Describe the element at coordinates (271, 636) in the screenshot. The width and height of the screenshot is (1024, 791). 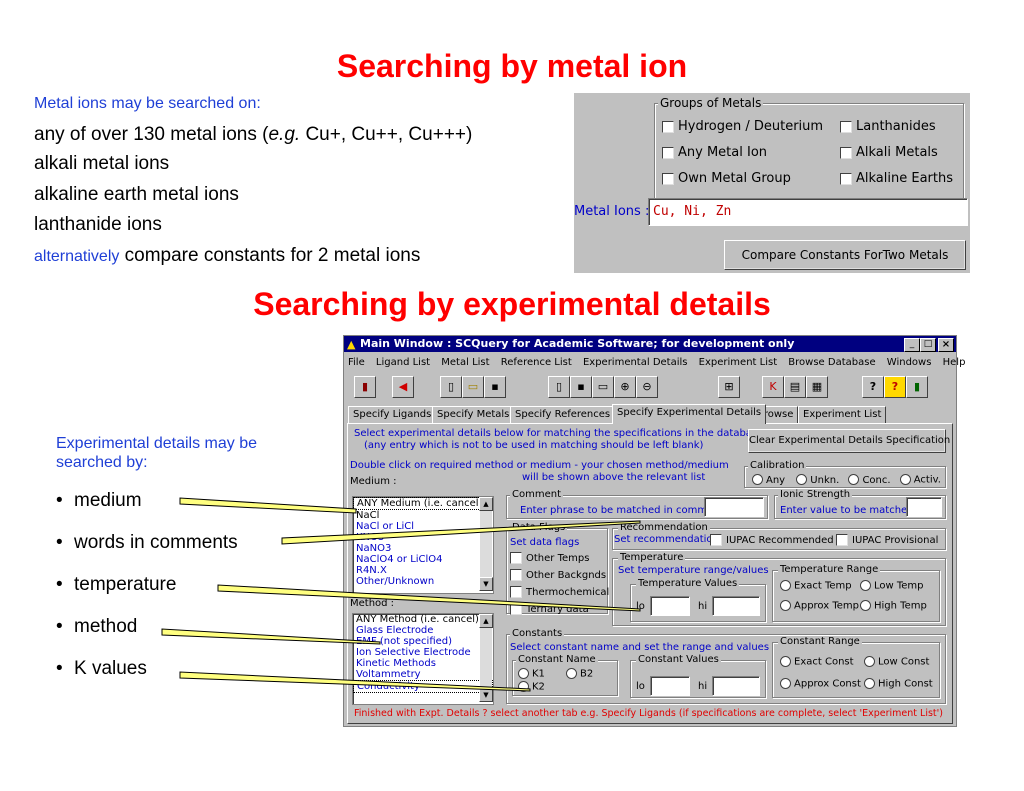
I see `callout-method` at that location.